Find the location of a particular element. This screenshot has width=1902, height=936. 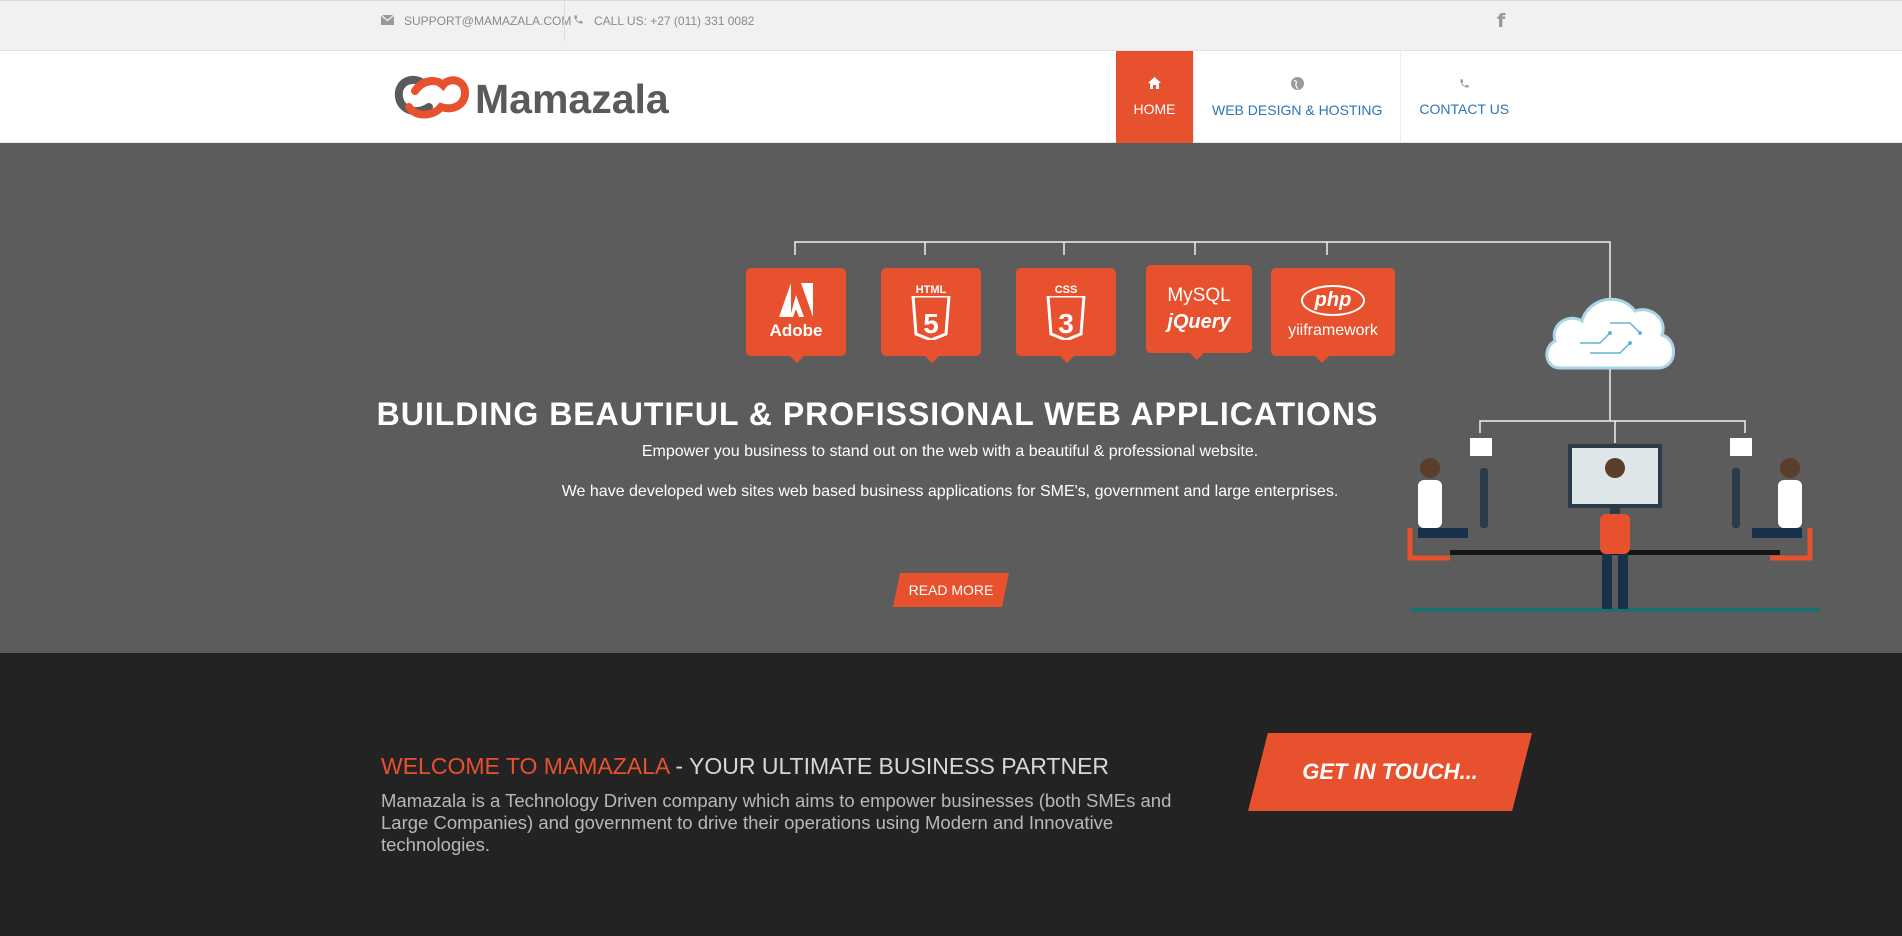

nav-web-design-hosting: WEB DESIGN & HOSTING is located at coordinates (1296, 97).